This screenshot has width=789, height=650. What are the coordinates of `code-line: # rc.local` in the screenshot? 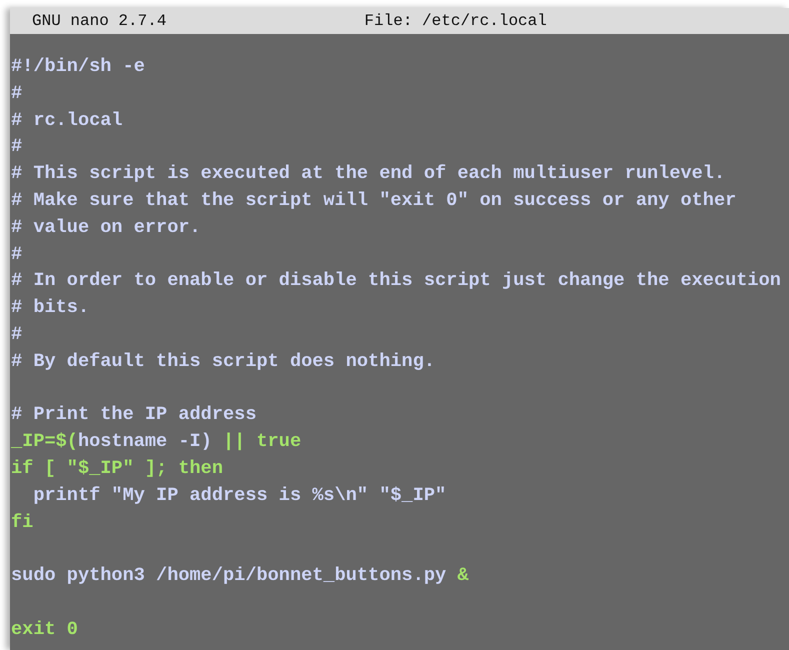 It's located at (67, 120).